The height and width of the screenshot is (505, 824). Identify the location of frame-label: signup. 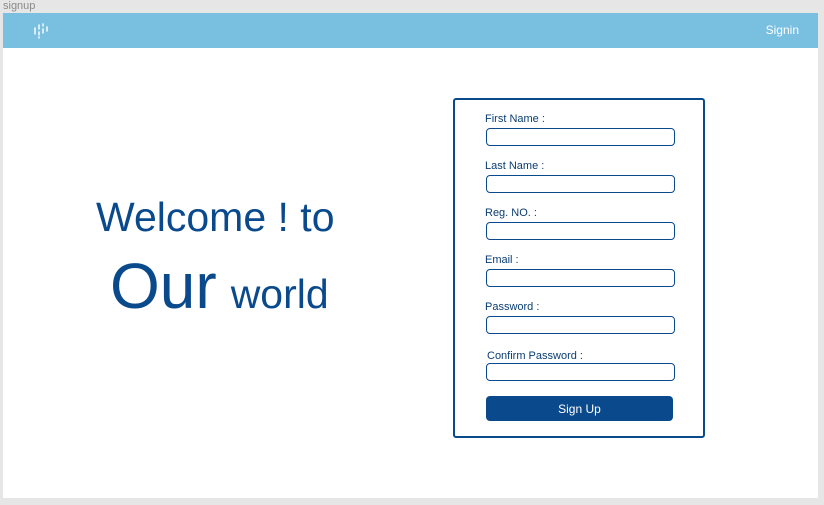
(19, 6).